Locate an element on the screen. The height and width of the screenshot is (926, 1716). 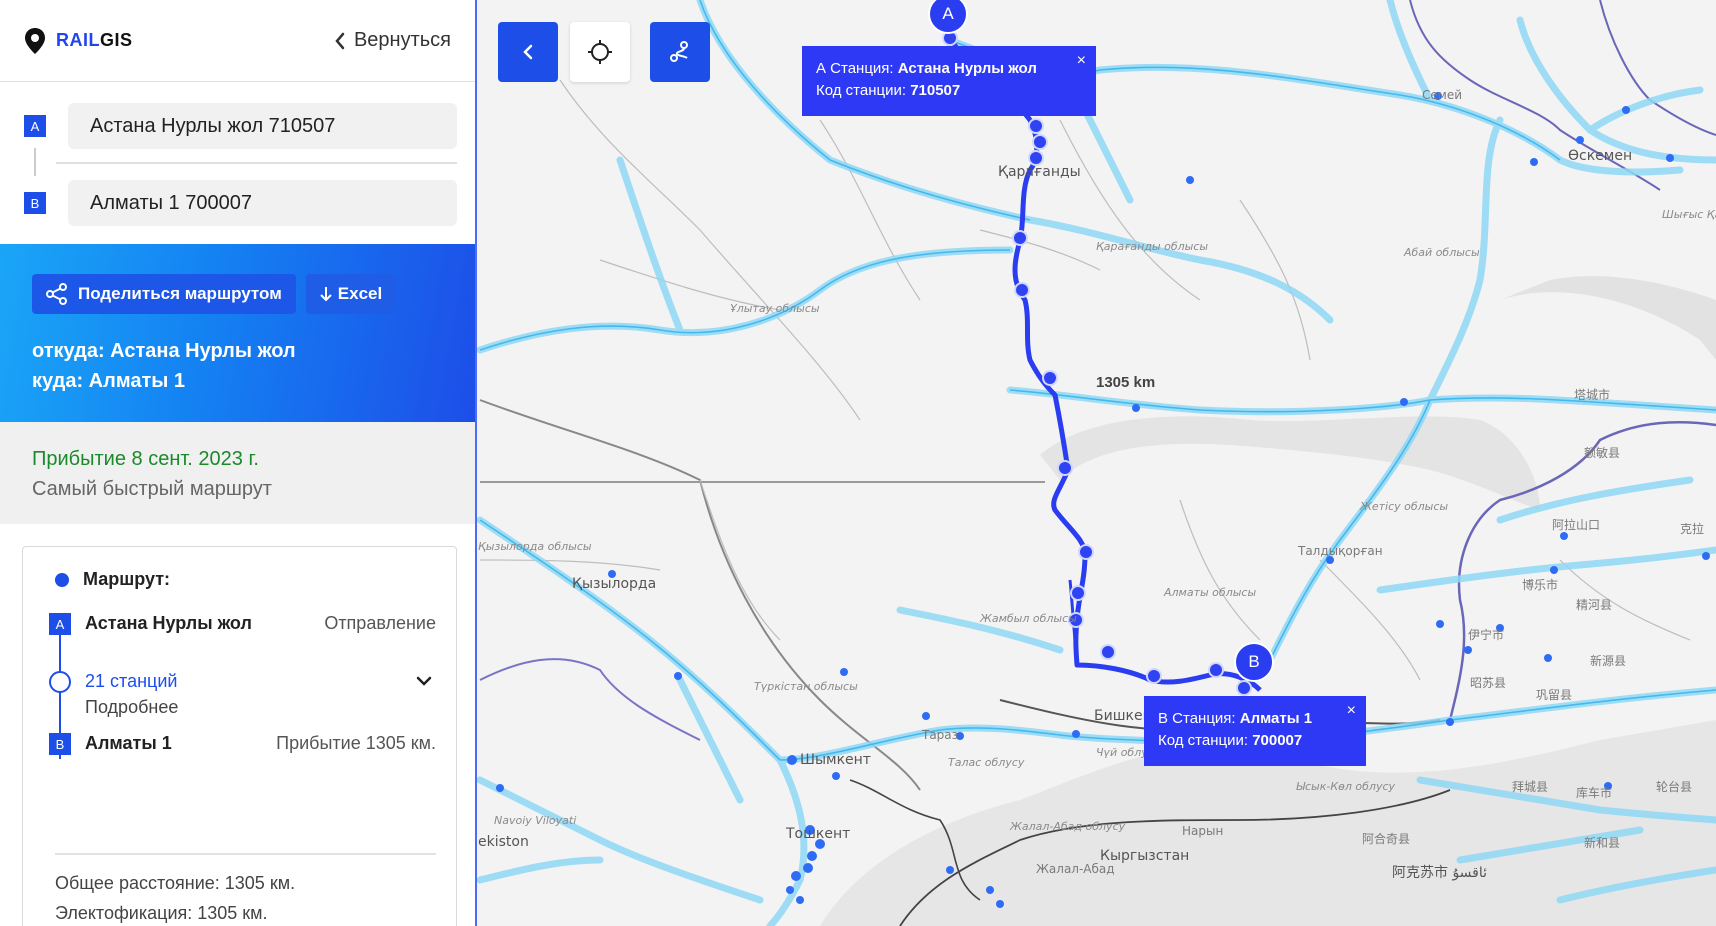
map-label-ulytau: Ұлытау облысы is located at coordinates (775, 308).